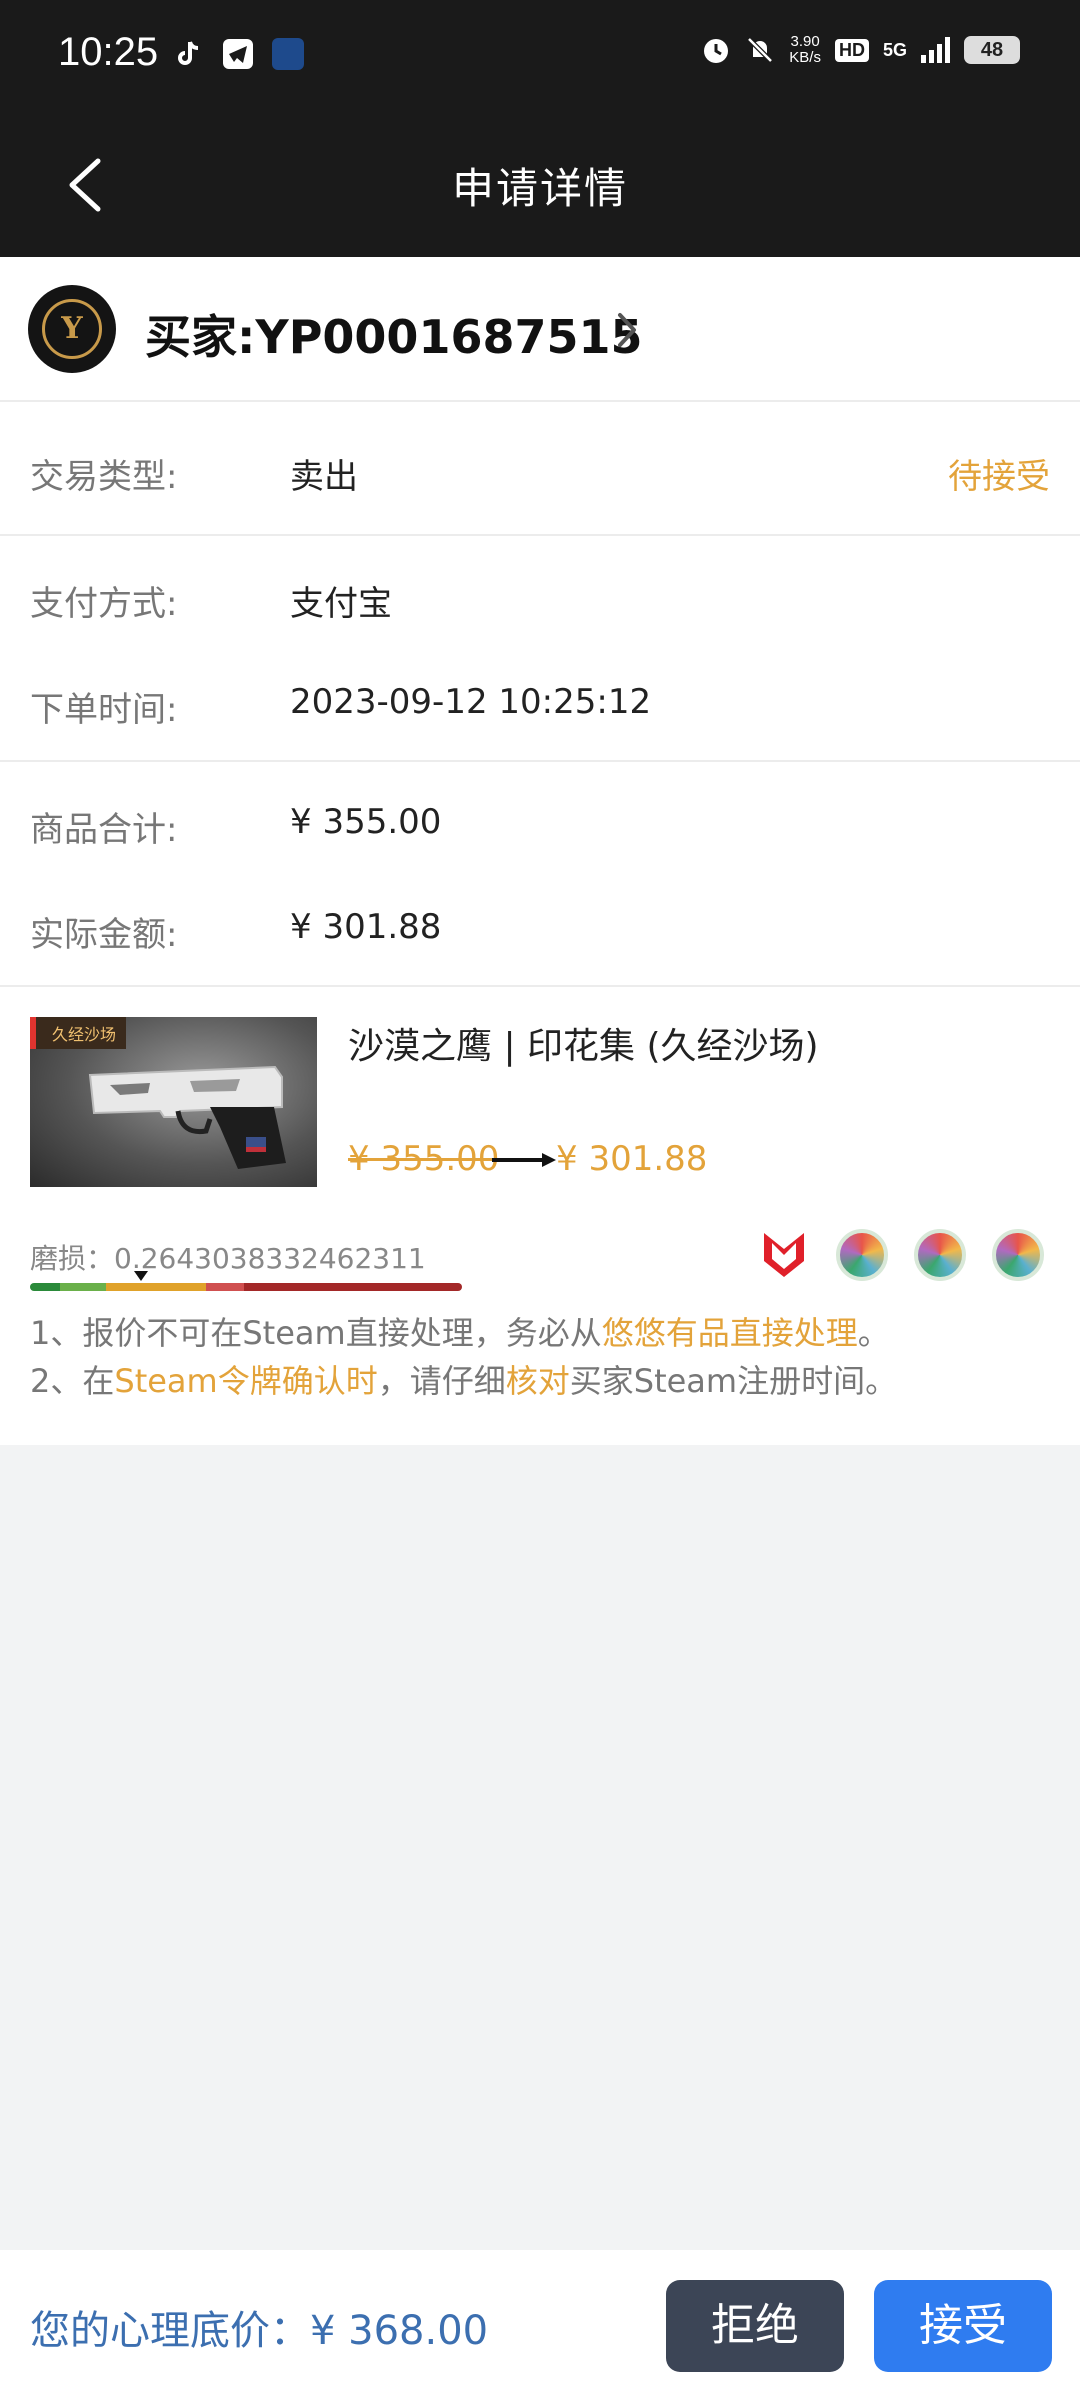  What do you see at coordinates (755, 2326) in the screenshot?
I see `reject-button: 拒绝` at bounding box center [755, 2326].